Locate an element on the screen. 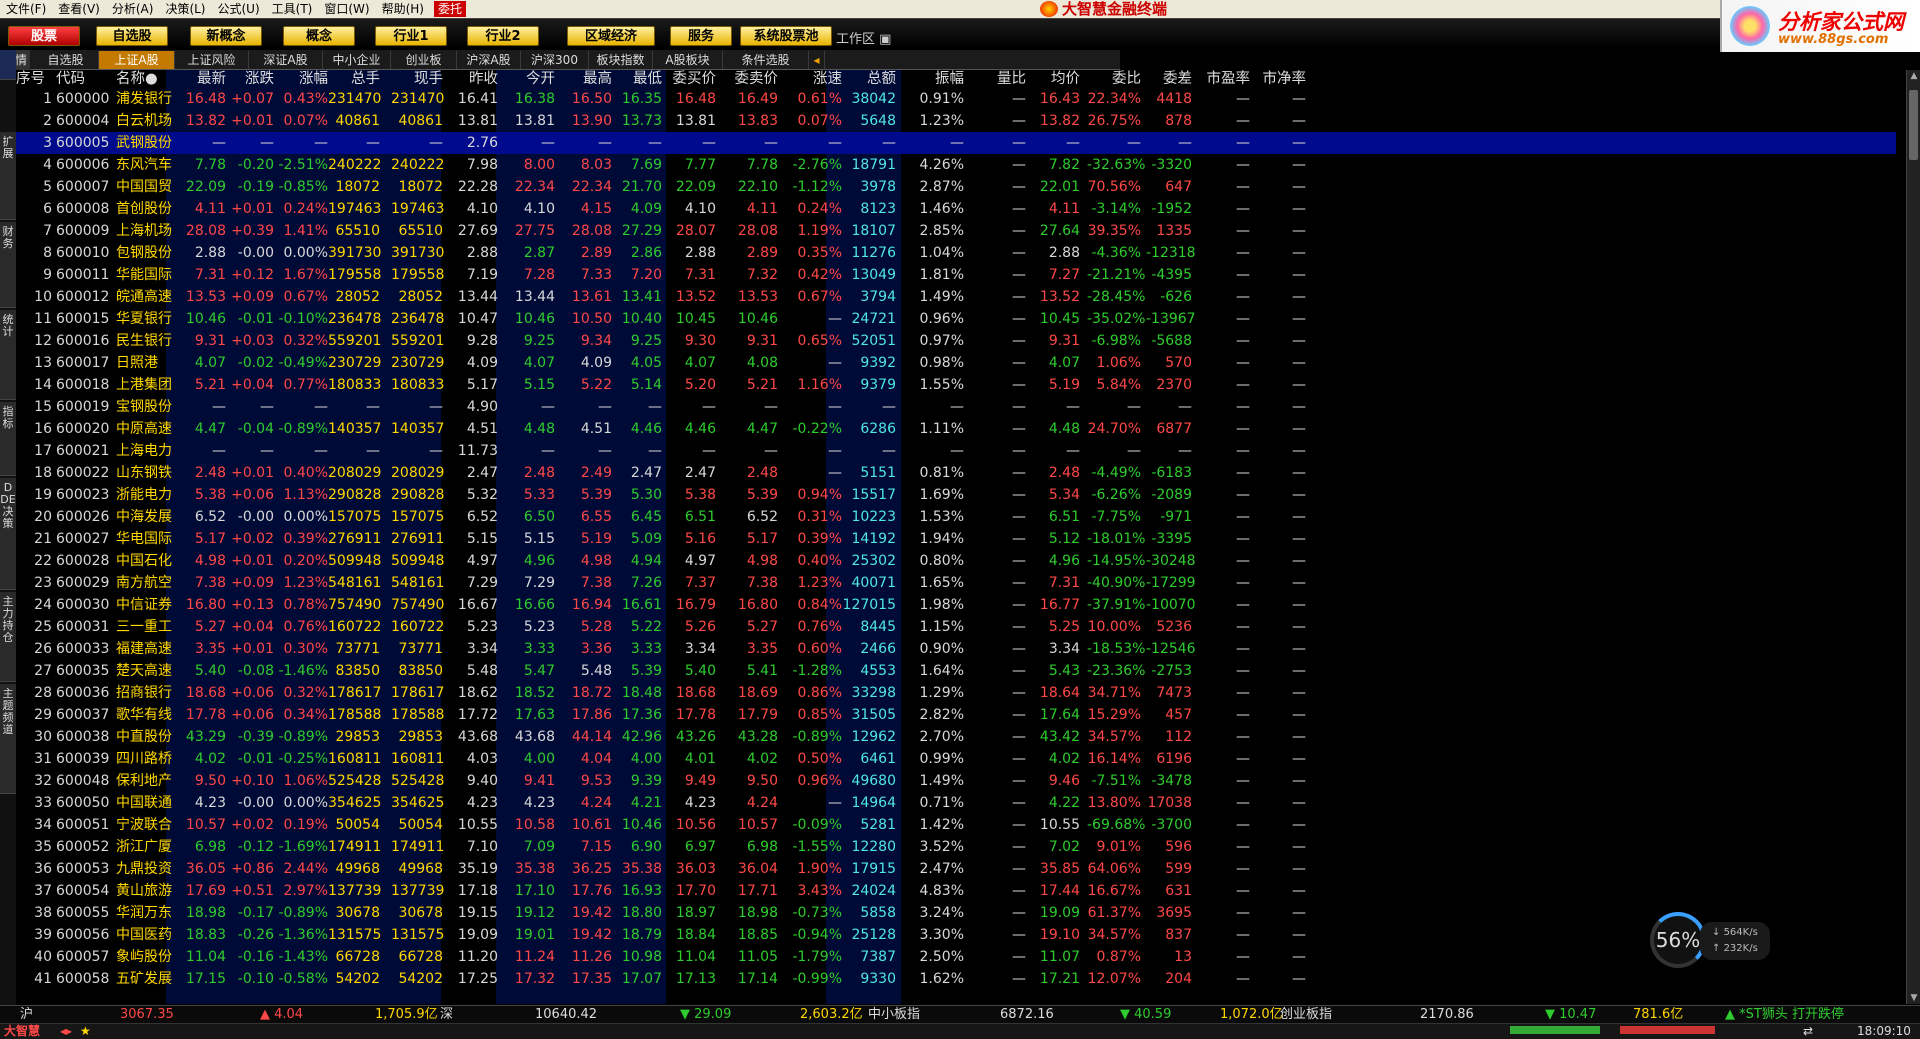 Image resolution: width=1920 pixels, height=1039 pixels. header-3: 最新 is located at coordinates (200, 79).